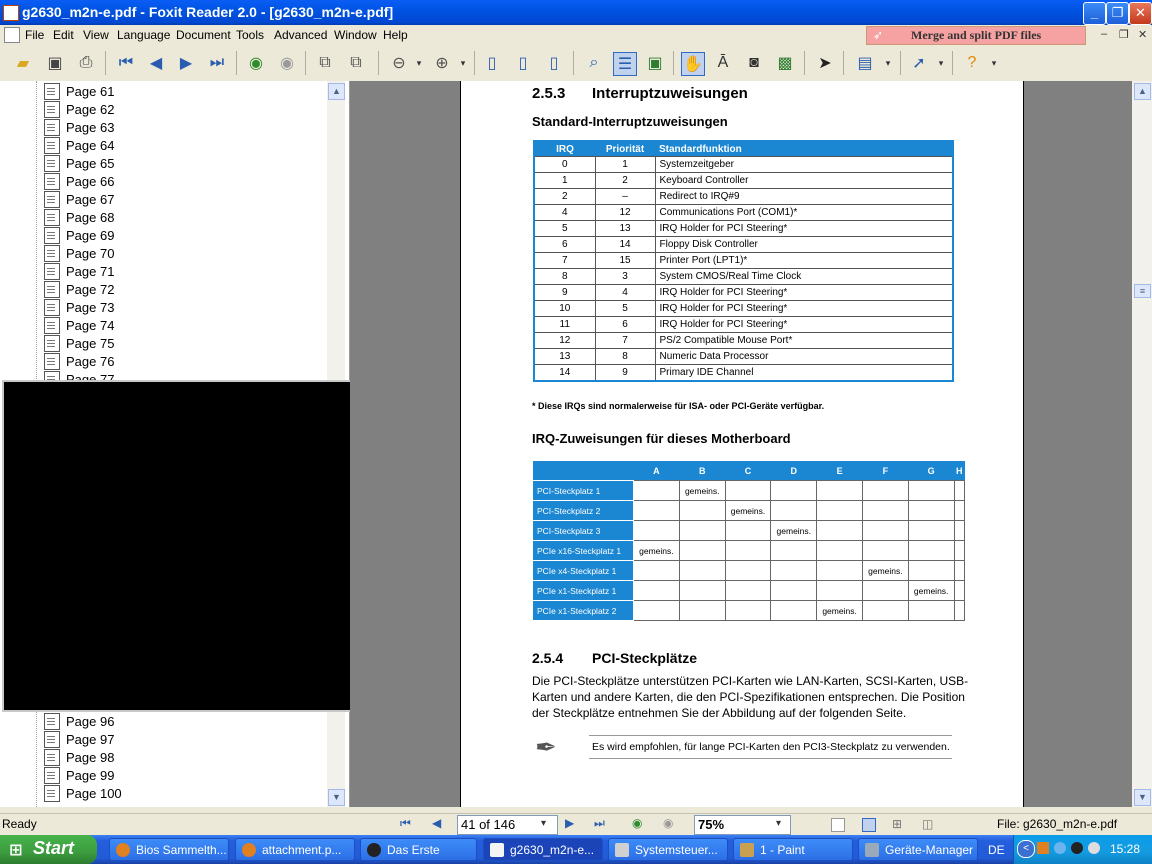 The width and height of the screenshot is (1152, 864). What do you see at coordinates (83, 793) in the screenshot?
I see `sidebar-item-page: Page 100` at bounding box center [83, 793].